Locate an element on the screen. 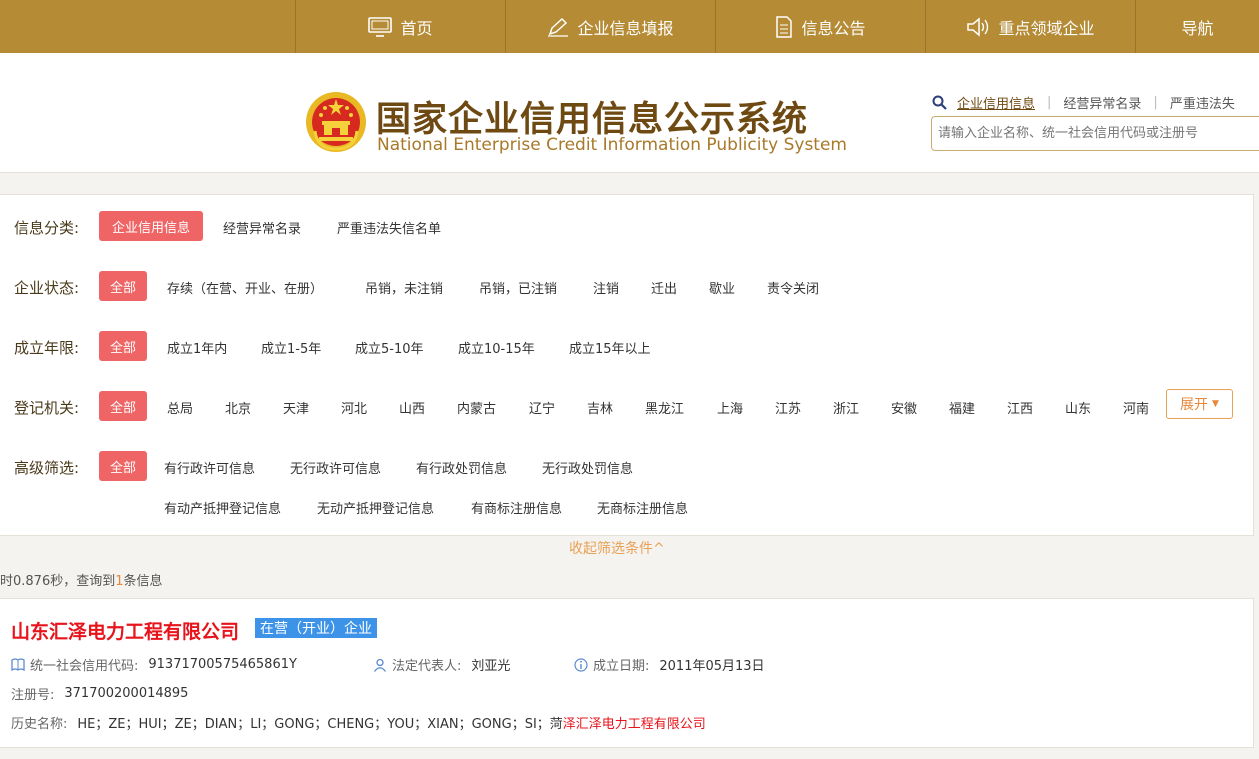 This screenshot has width=1259, height=759. document-icon is located at coordinates (784, 26).